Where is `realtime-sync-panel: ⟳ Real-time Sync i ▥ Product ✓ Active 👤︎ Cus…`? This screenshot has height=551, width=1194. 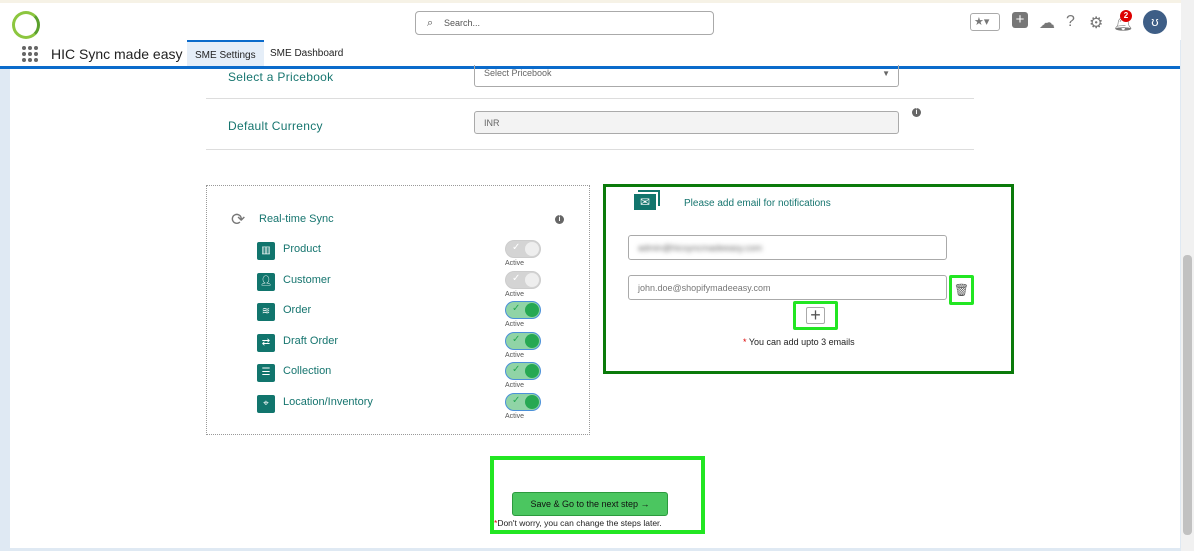 realtime-sync-panel: ⟳ Real-time Sync i ▥ Product ✓ Active 👤︎ Cus… is located at coordinates (398, 310).